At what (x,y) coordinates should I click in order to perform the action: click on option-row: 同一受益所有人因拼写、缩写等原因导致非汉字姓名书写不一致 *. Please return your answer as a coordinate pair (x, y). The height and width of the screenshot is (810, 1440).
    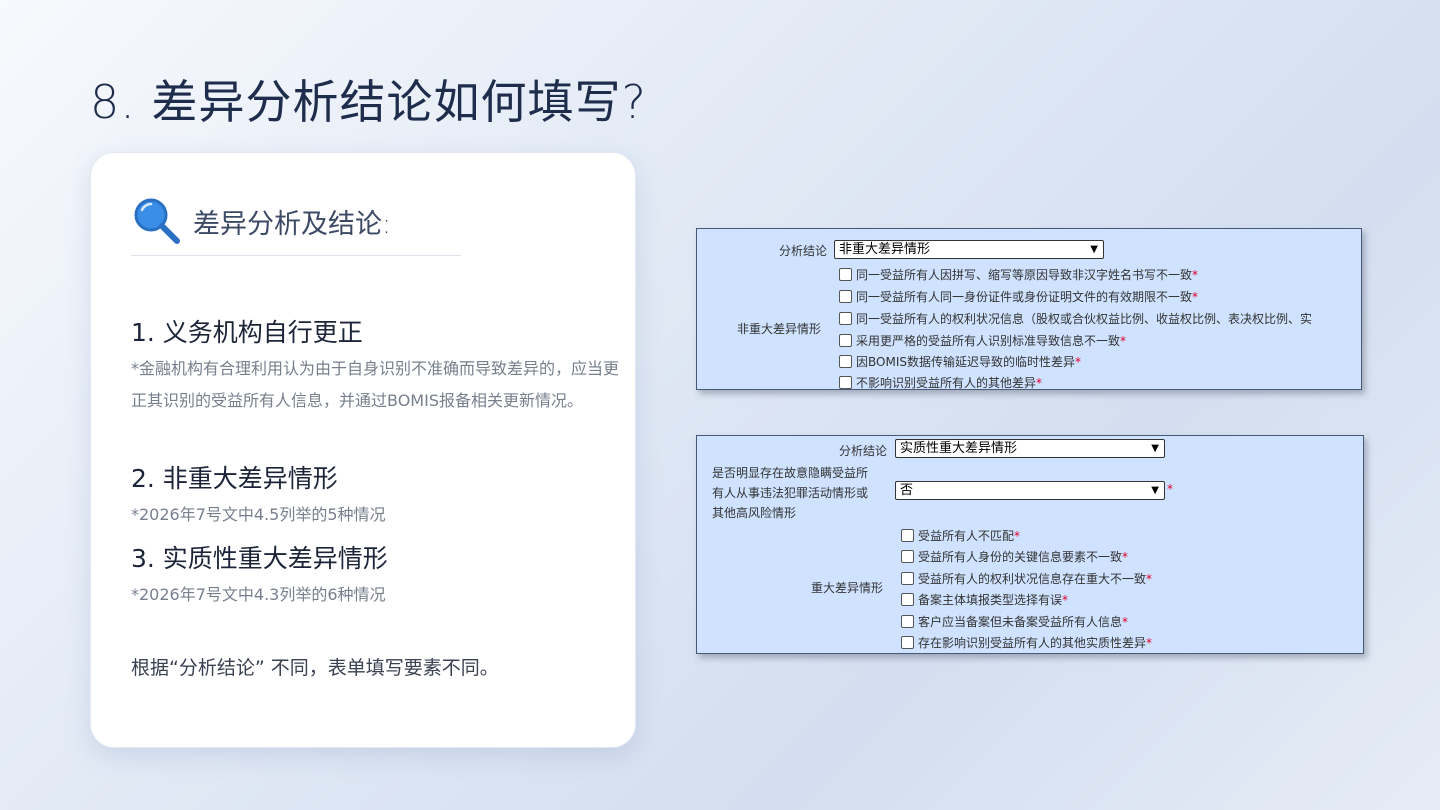
    Looking at the image, I should click on (1018, 274).